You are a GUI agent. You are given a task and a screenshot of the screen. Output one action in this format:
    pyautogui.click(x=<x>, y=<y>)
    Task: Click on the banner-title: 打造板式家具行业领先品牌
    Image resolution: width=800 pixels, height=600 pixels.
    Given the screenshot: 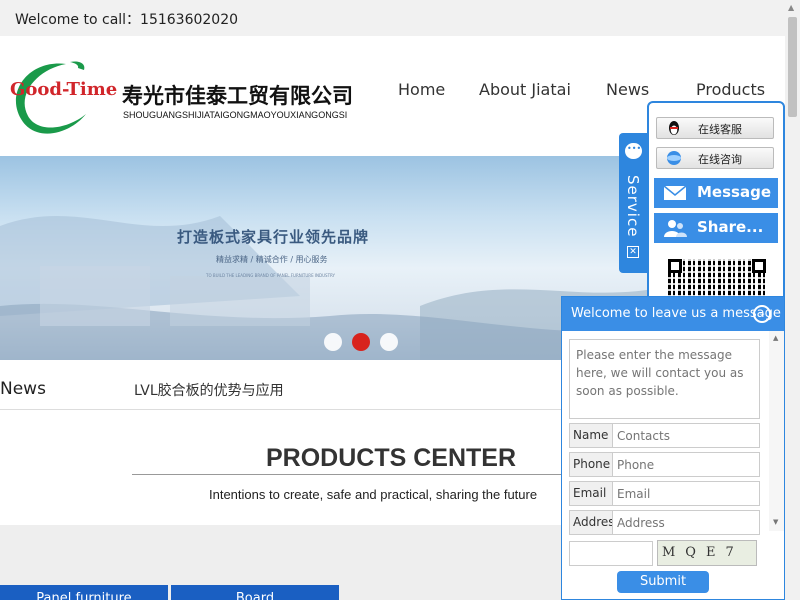 What is the action you would take?
    pyautogui.click(x=273, y=237)
    